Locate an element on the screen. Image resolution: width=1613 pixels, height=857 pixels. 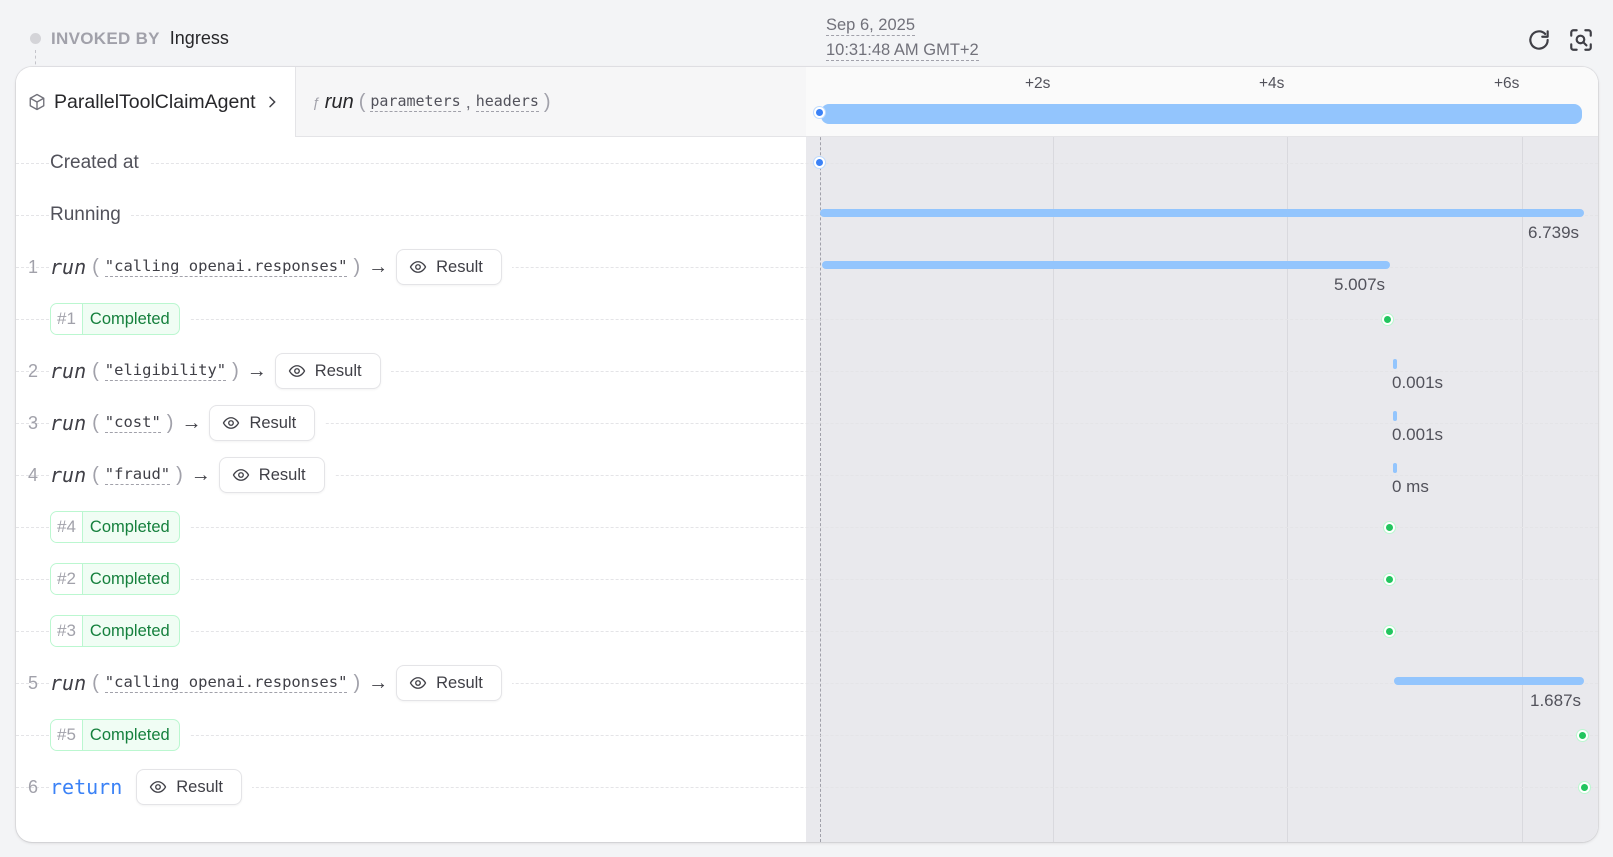
invoked-by: INVOKED BY Ingress is located at coordinates (129, 38).